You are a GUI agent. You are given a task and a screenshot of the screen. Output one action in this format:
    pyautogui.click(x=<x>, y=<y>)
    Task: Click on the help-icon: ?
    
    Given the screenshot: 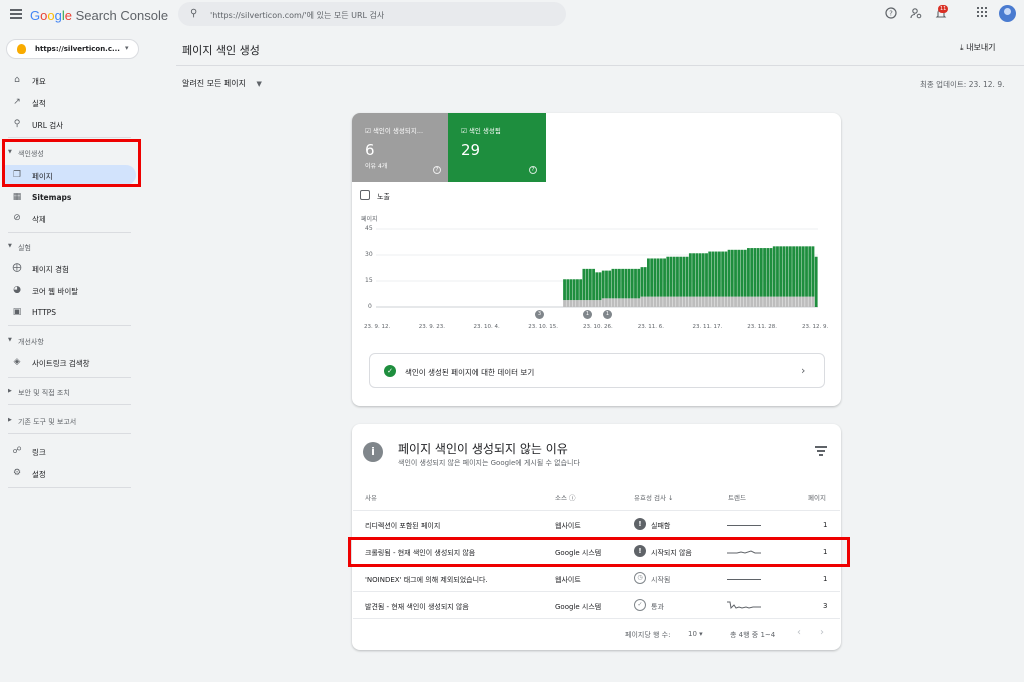 What is the action you would take?
    pyautogui.click(x=437, y=170)
    